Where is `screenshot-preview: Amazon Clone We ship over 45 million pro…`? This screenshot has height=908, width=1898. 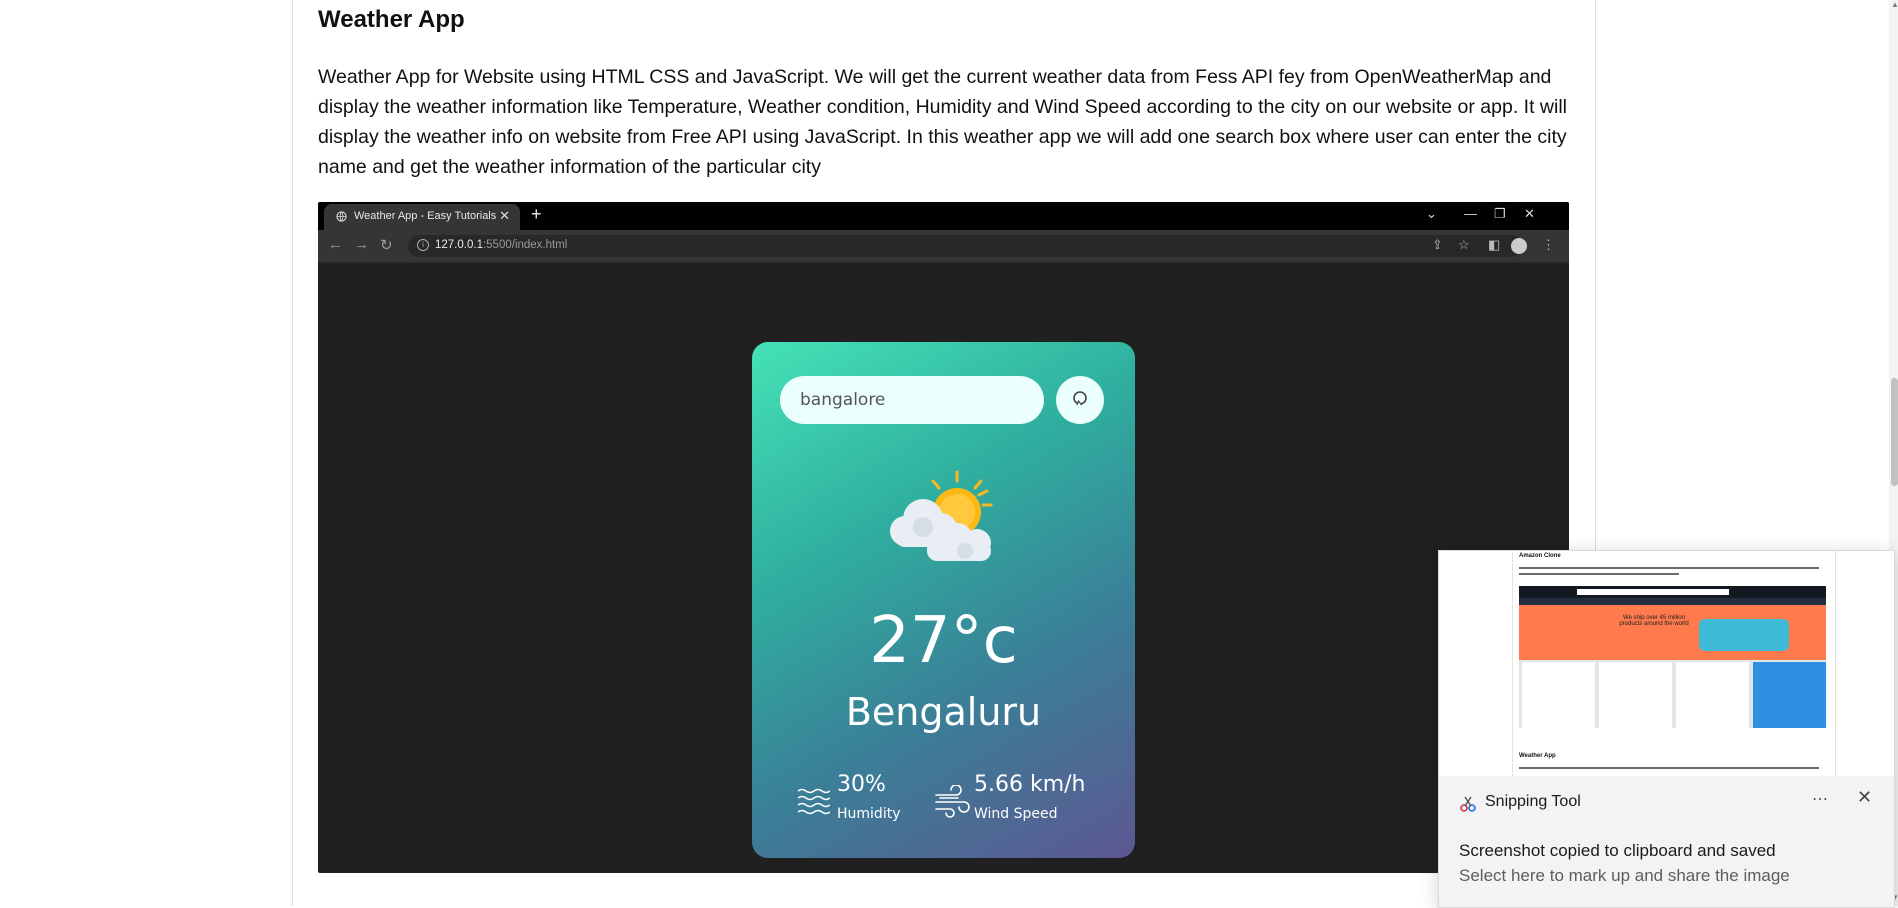
screenshot-preview: Amazon Clone We ship over 45 million pro… is located at coordinates (1666, 663).